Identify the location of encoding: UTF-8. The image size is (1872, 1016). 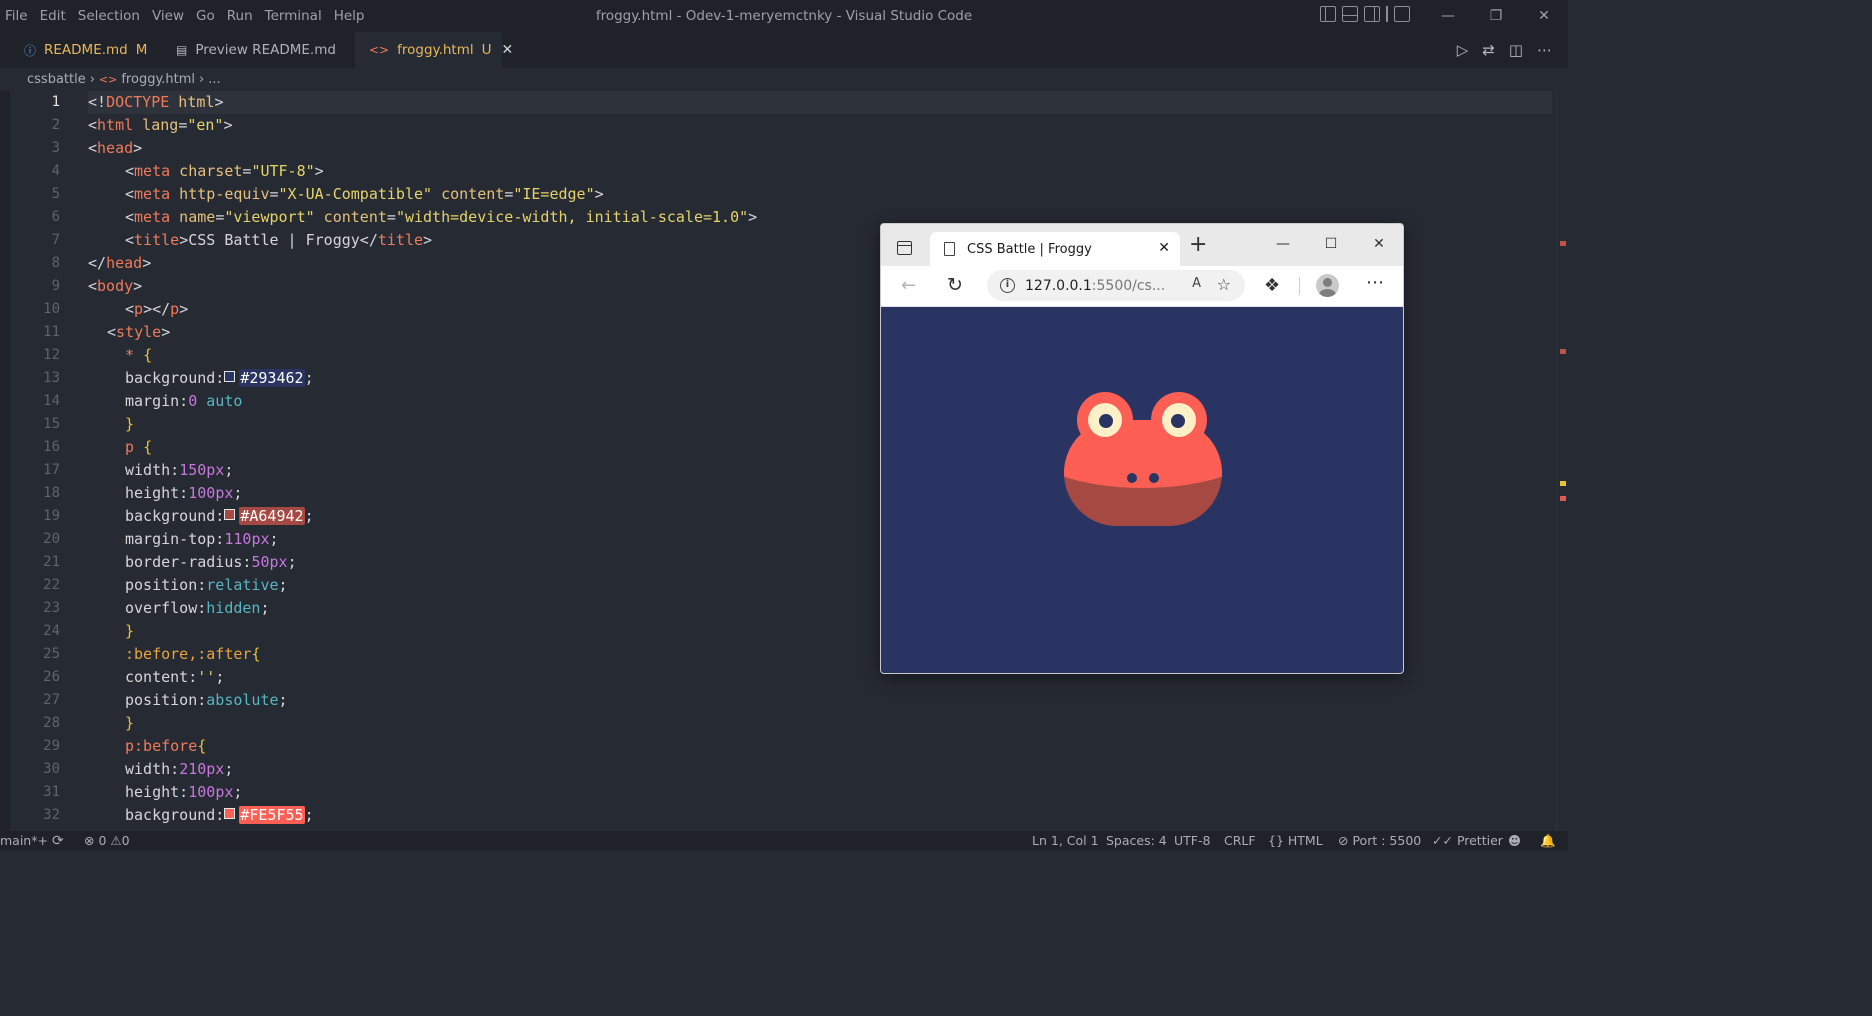
(1192, 841).